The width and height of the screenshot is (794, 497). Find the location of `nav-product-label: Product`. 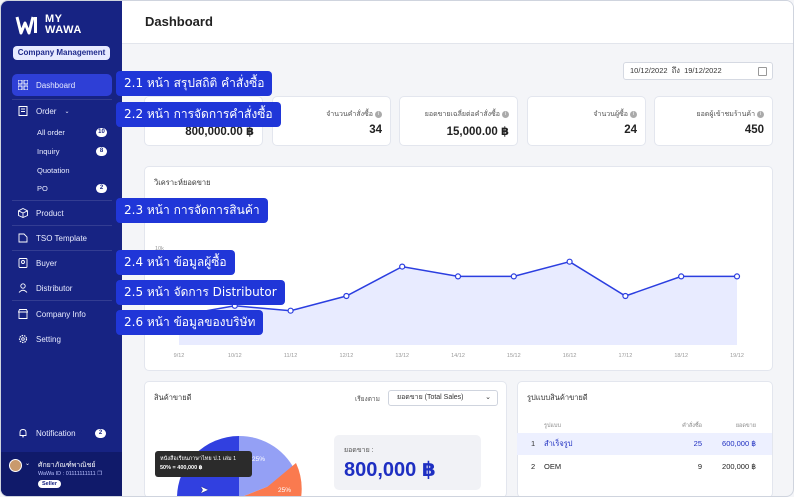

nav-product-label: Product is located at coordinates (50, 213).